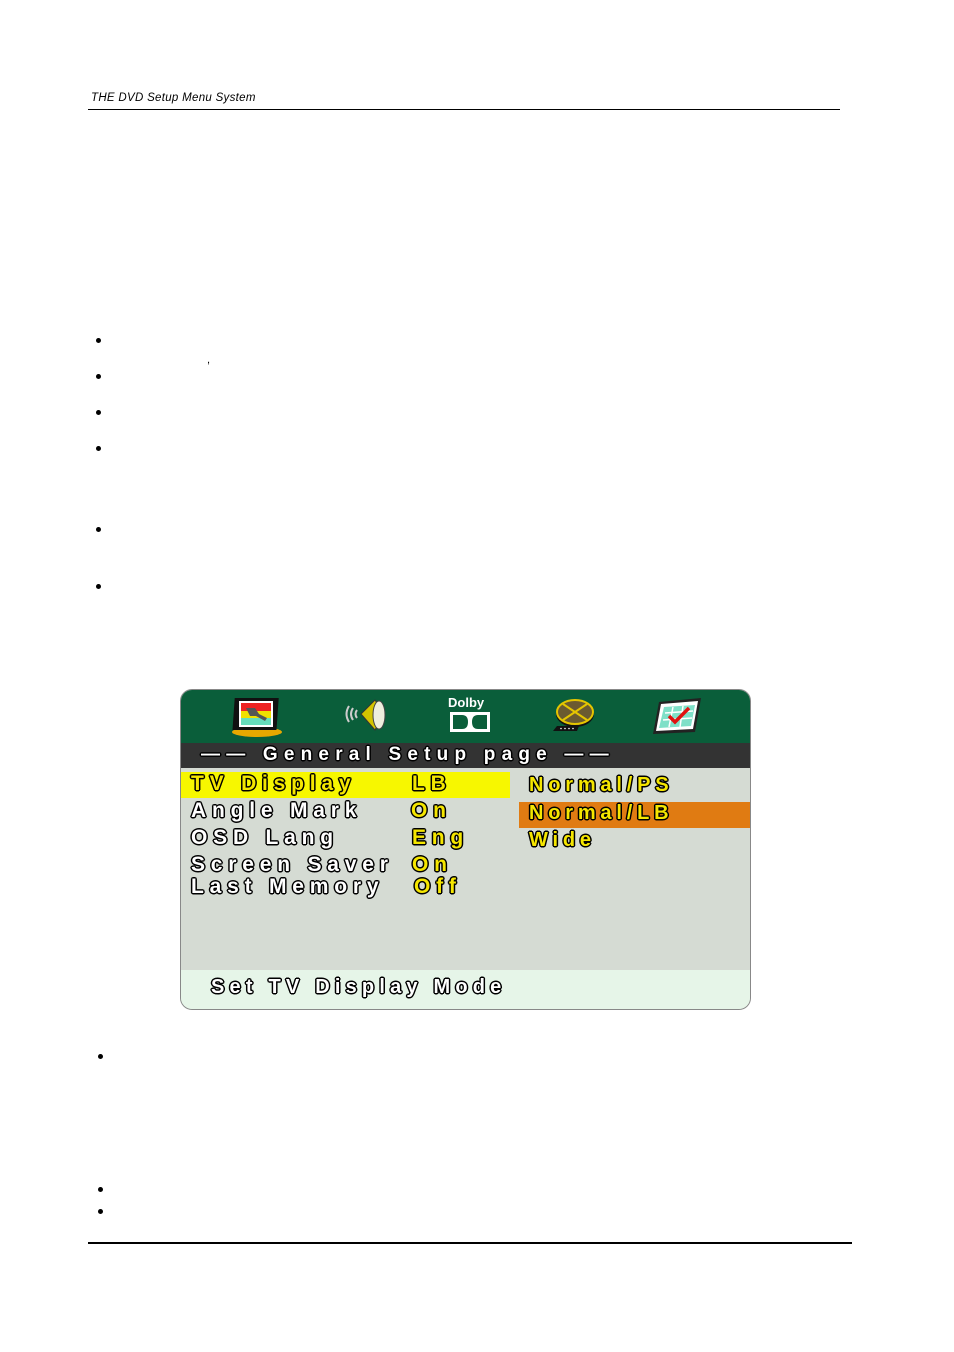 The image size is (954, 1352). What do you see at coordinates (438, 886) in the screenshot?
I see `menu-item-value: Off` at bounding box center [438, 886].